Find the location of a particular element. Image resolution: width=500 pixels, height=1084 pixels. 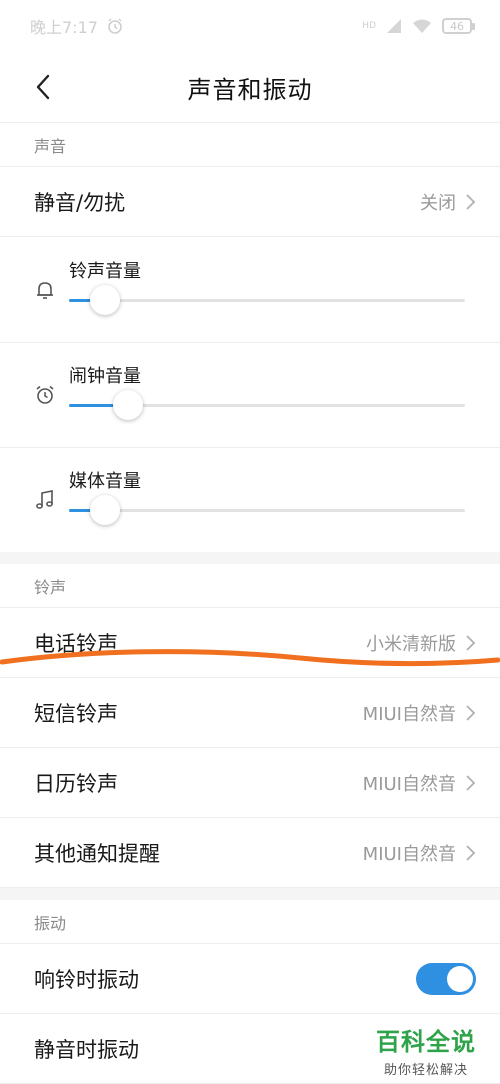

section-header-sound: 声音 is located at coordinates (250, 145).